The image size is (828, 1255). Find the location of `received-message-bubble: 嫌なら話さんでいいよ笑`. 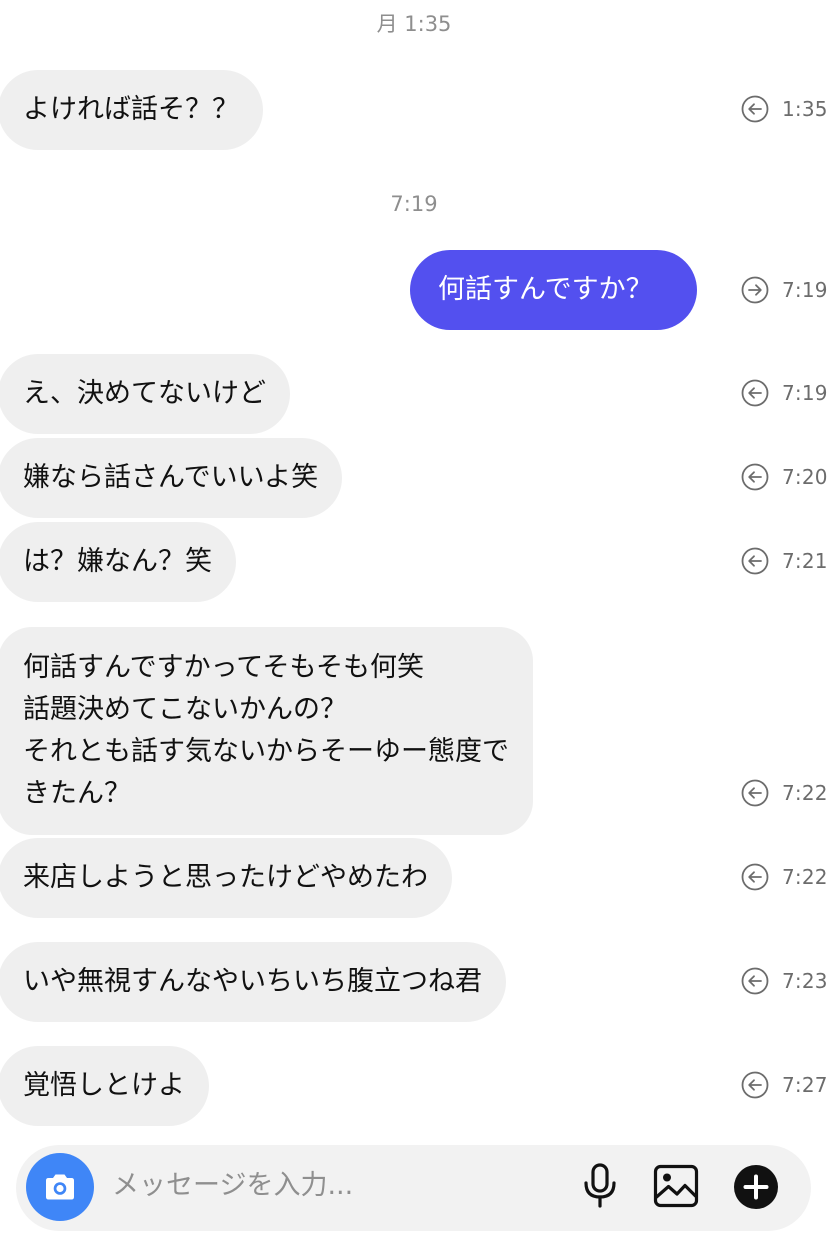

received-message-bubble: 嫌なら話さんでいいよ笑 is located at coordinates (171, 478).